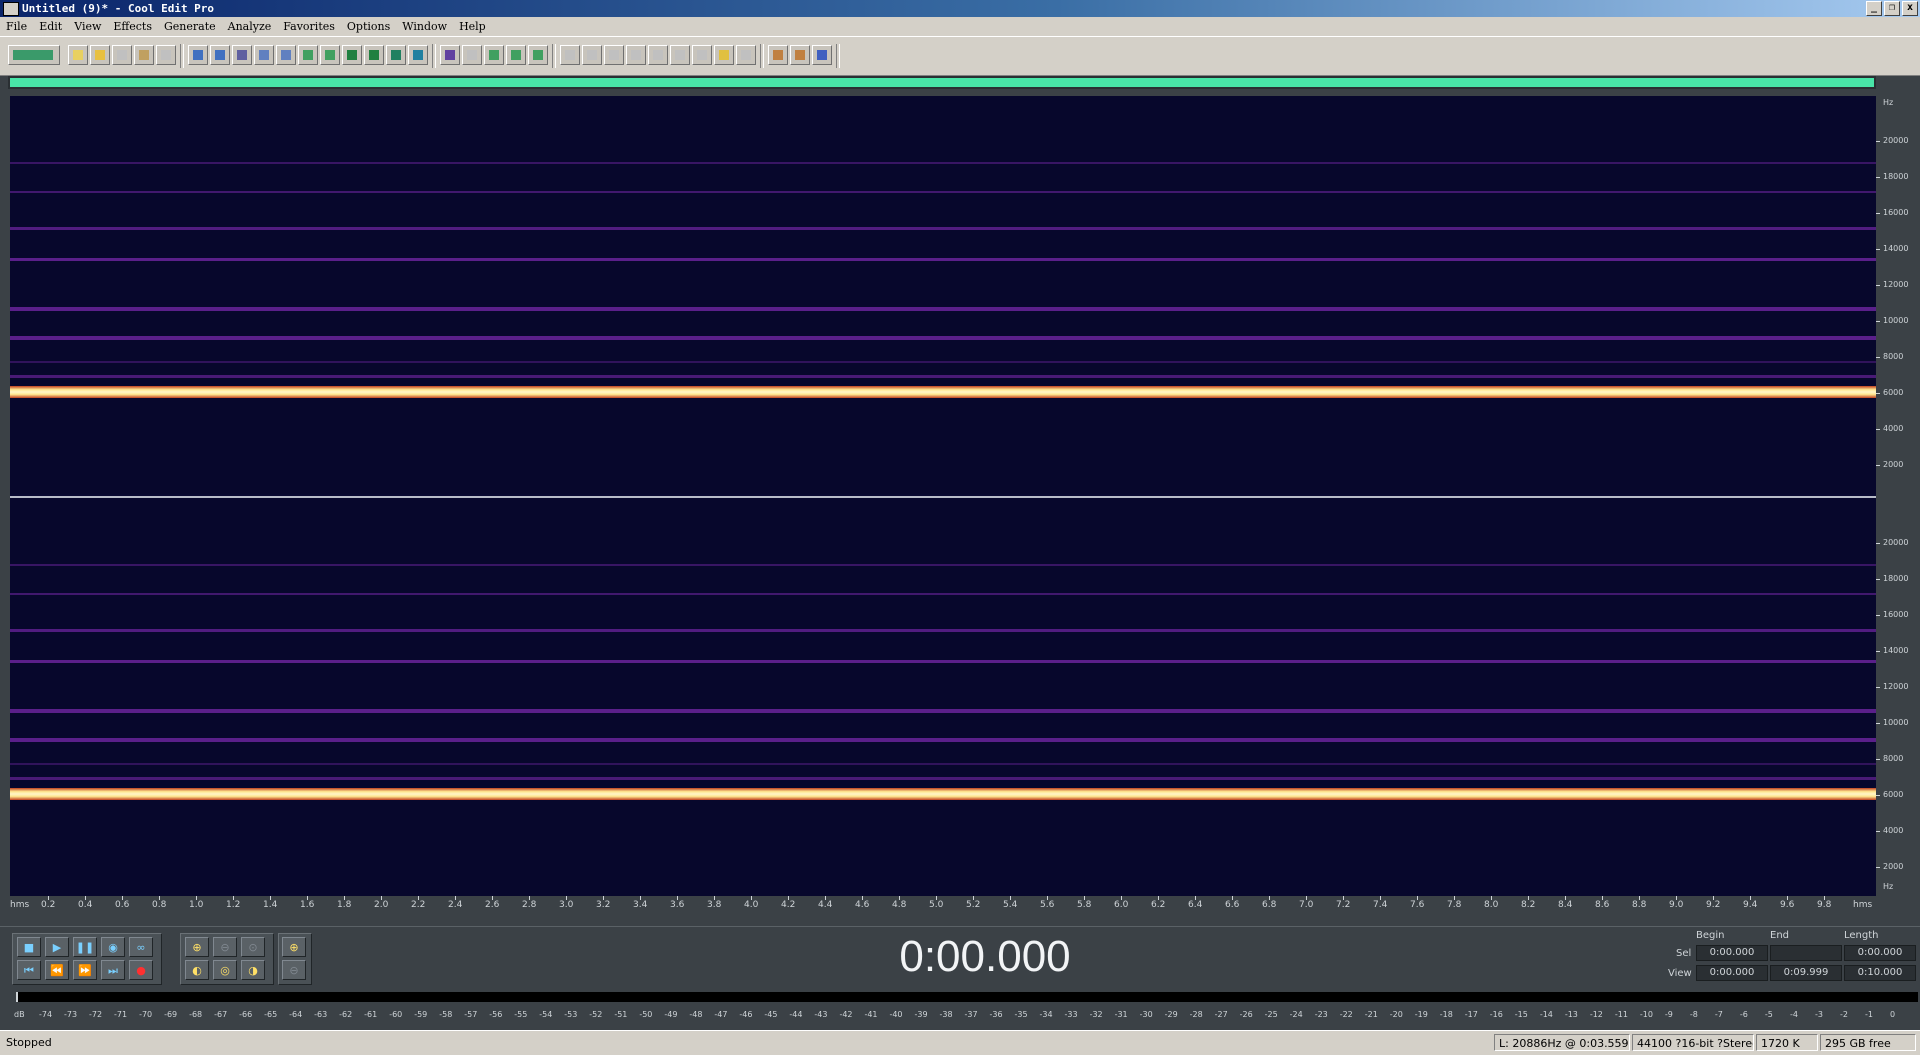  What do you see at coordinates (418, 905) in the screenshot?
I see `time-label: 2.2` at bounding box center [418, 905].